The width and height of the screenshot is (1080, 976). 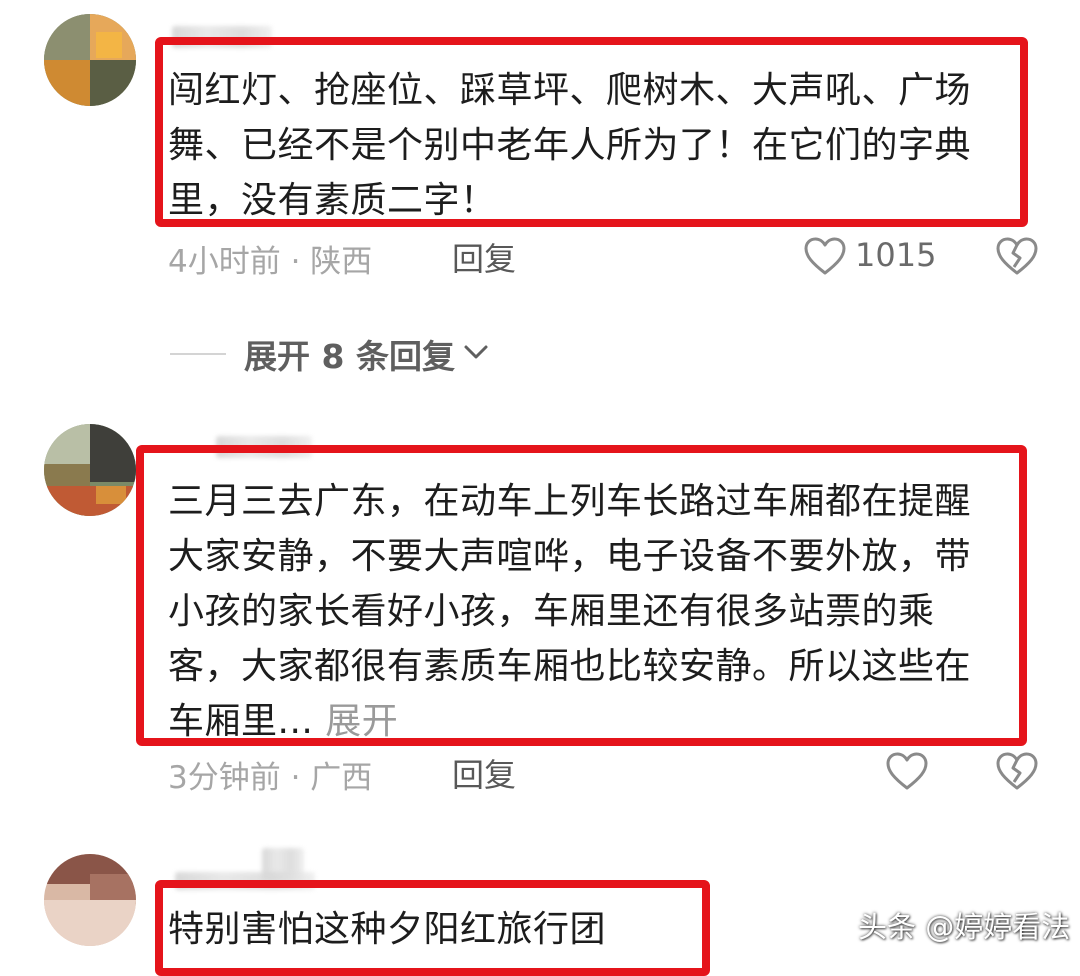 I want to click on chevron-down-icon, so click(x=476, y=354).